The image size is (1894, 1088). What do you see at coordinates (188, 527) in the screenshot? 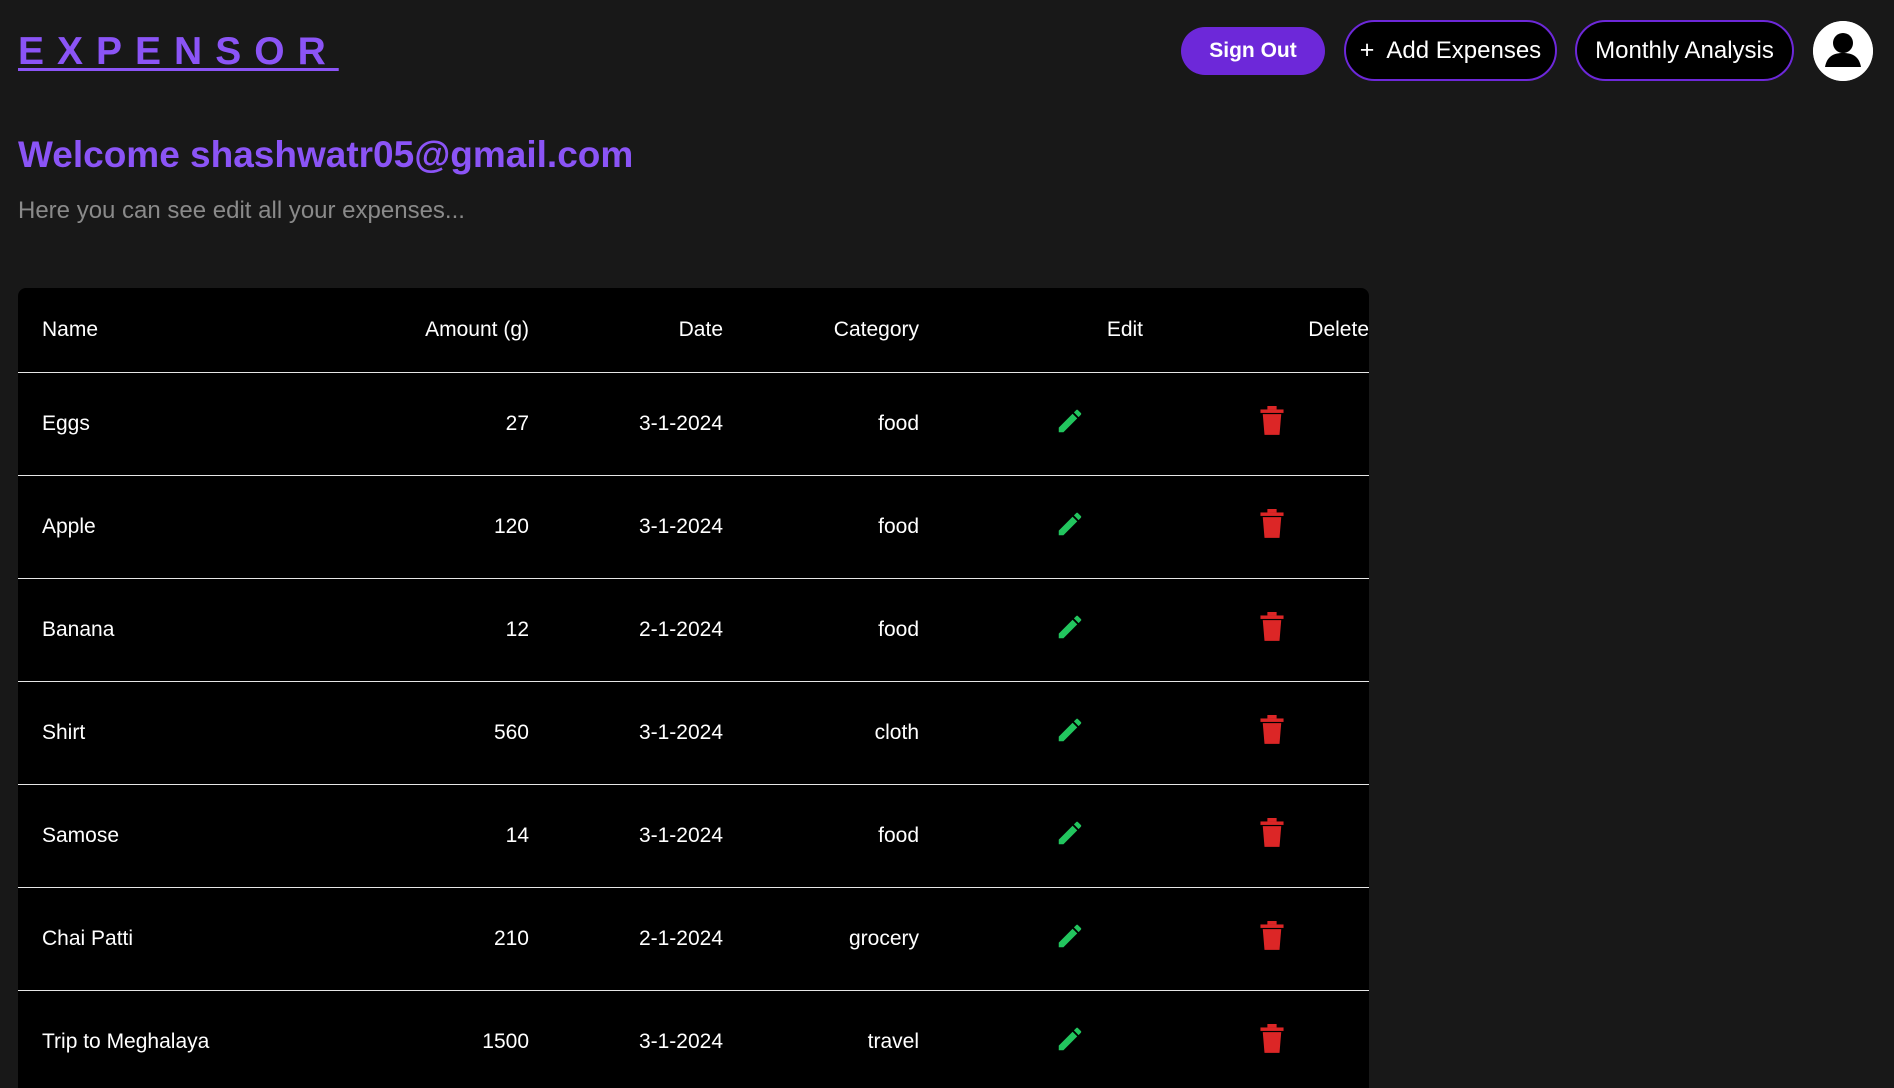
I see `cell-name: Apple` at bounding box center [188, 527].